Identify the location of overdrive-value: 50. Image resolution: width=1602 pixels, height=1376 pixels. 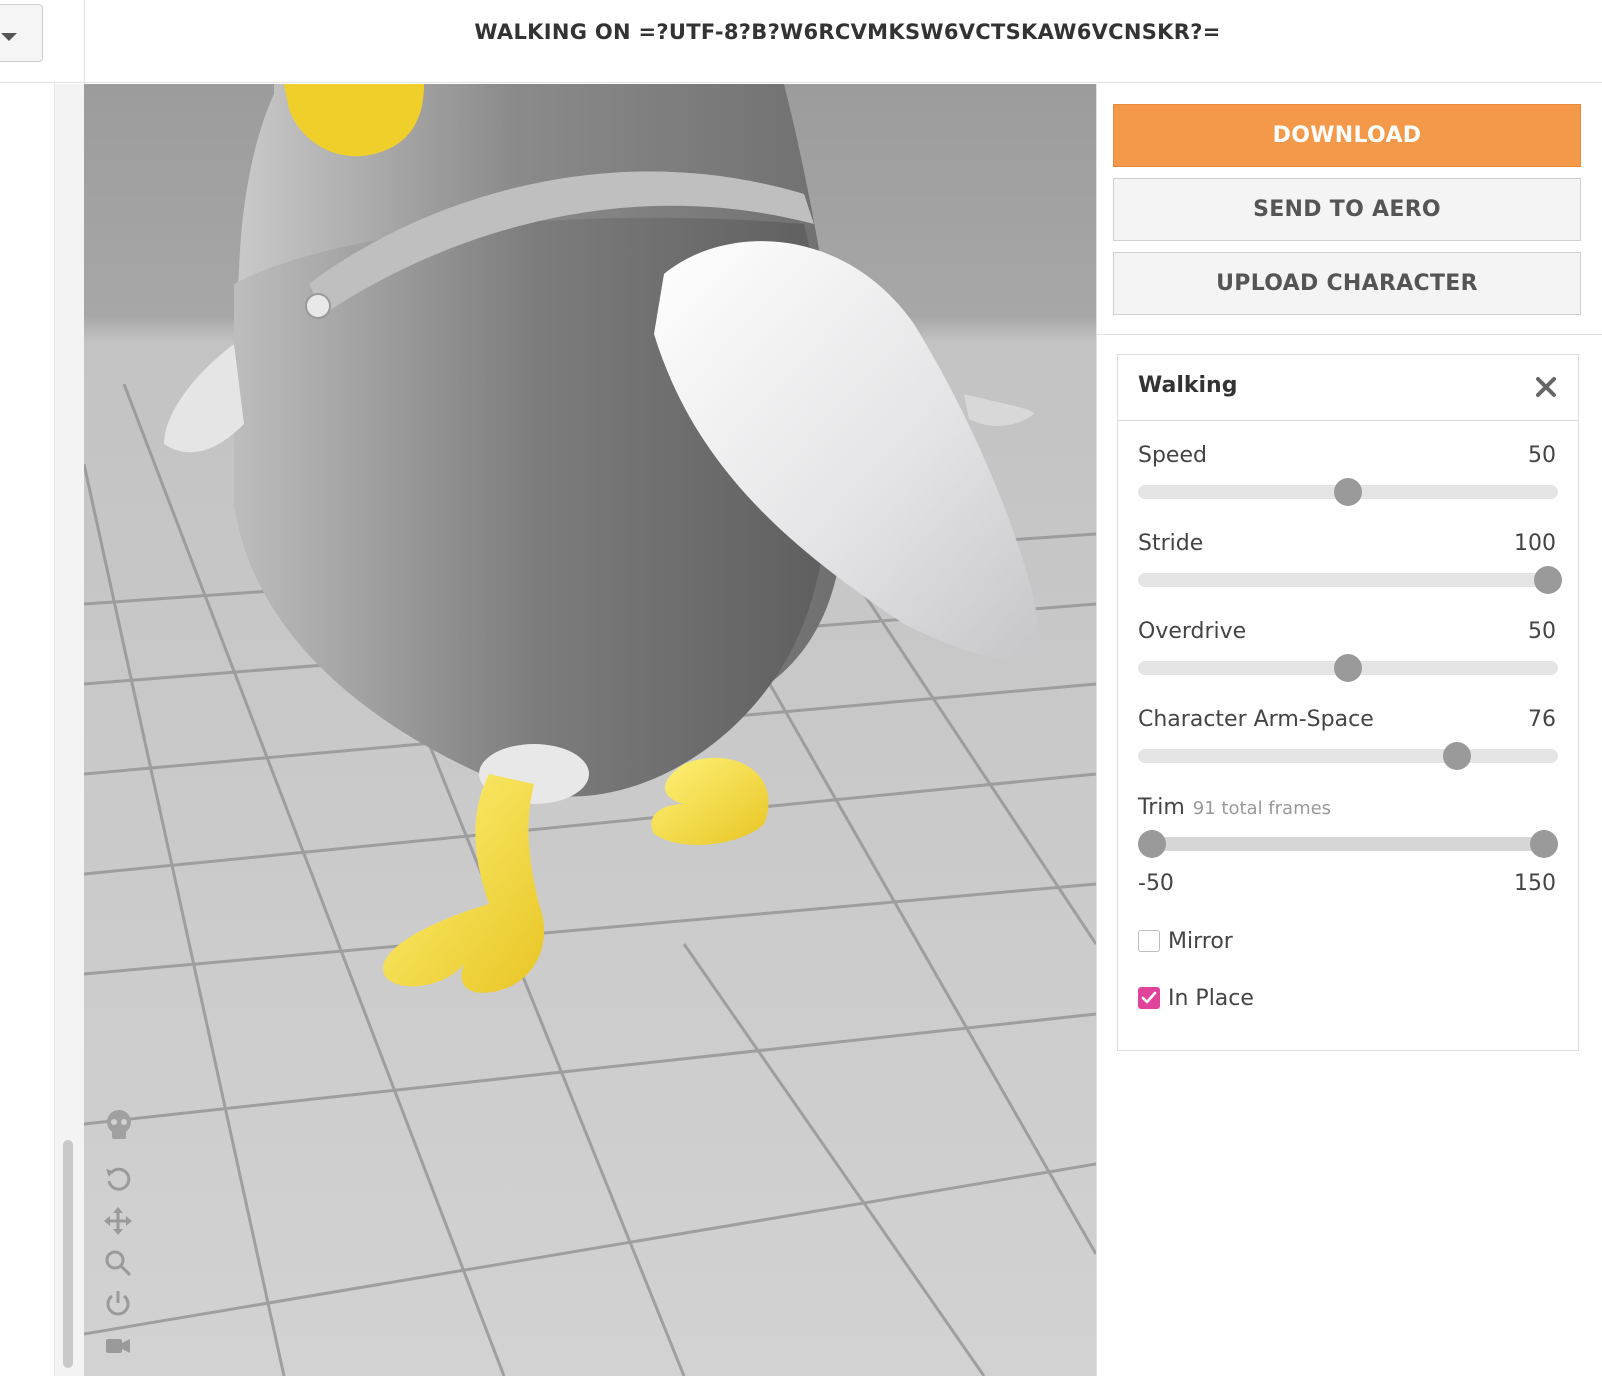
(1542, 631).